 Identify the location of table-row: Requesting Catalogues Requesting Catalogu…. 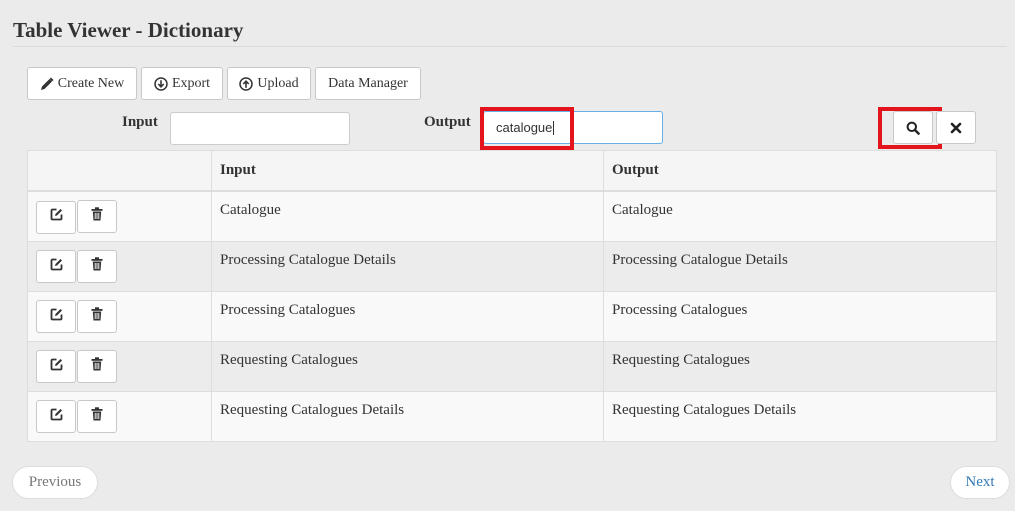
(512, 366).